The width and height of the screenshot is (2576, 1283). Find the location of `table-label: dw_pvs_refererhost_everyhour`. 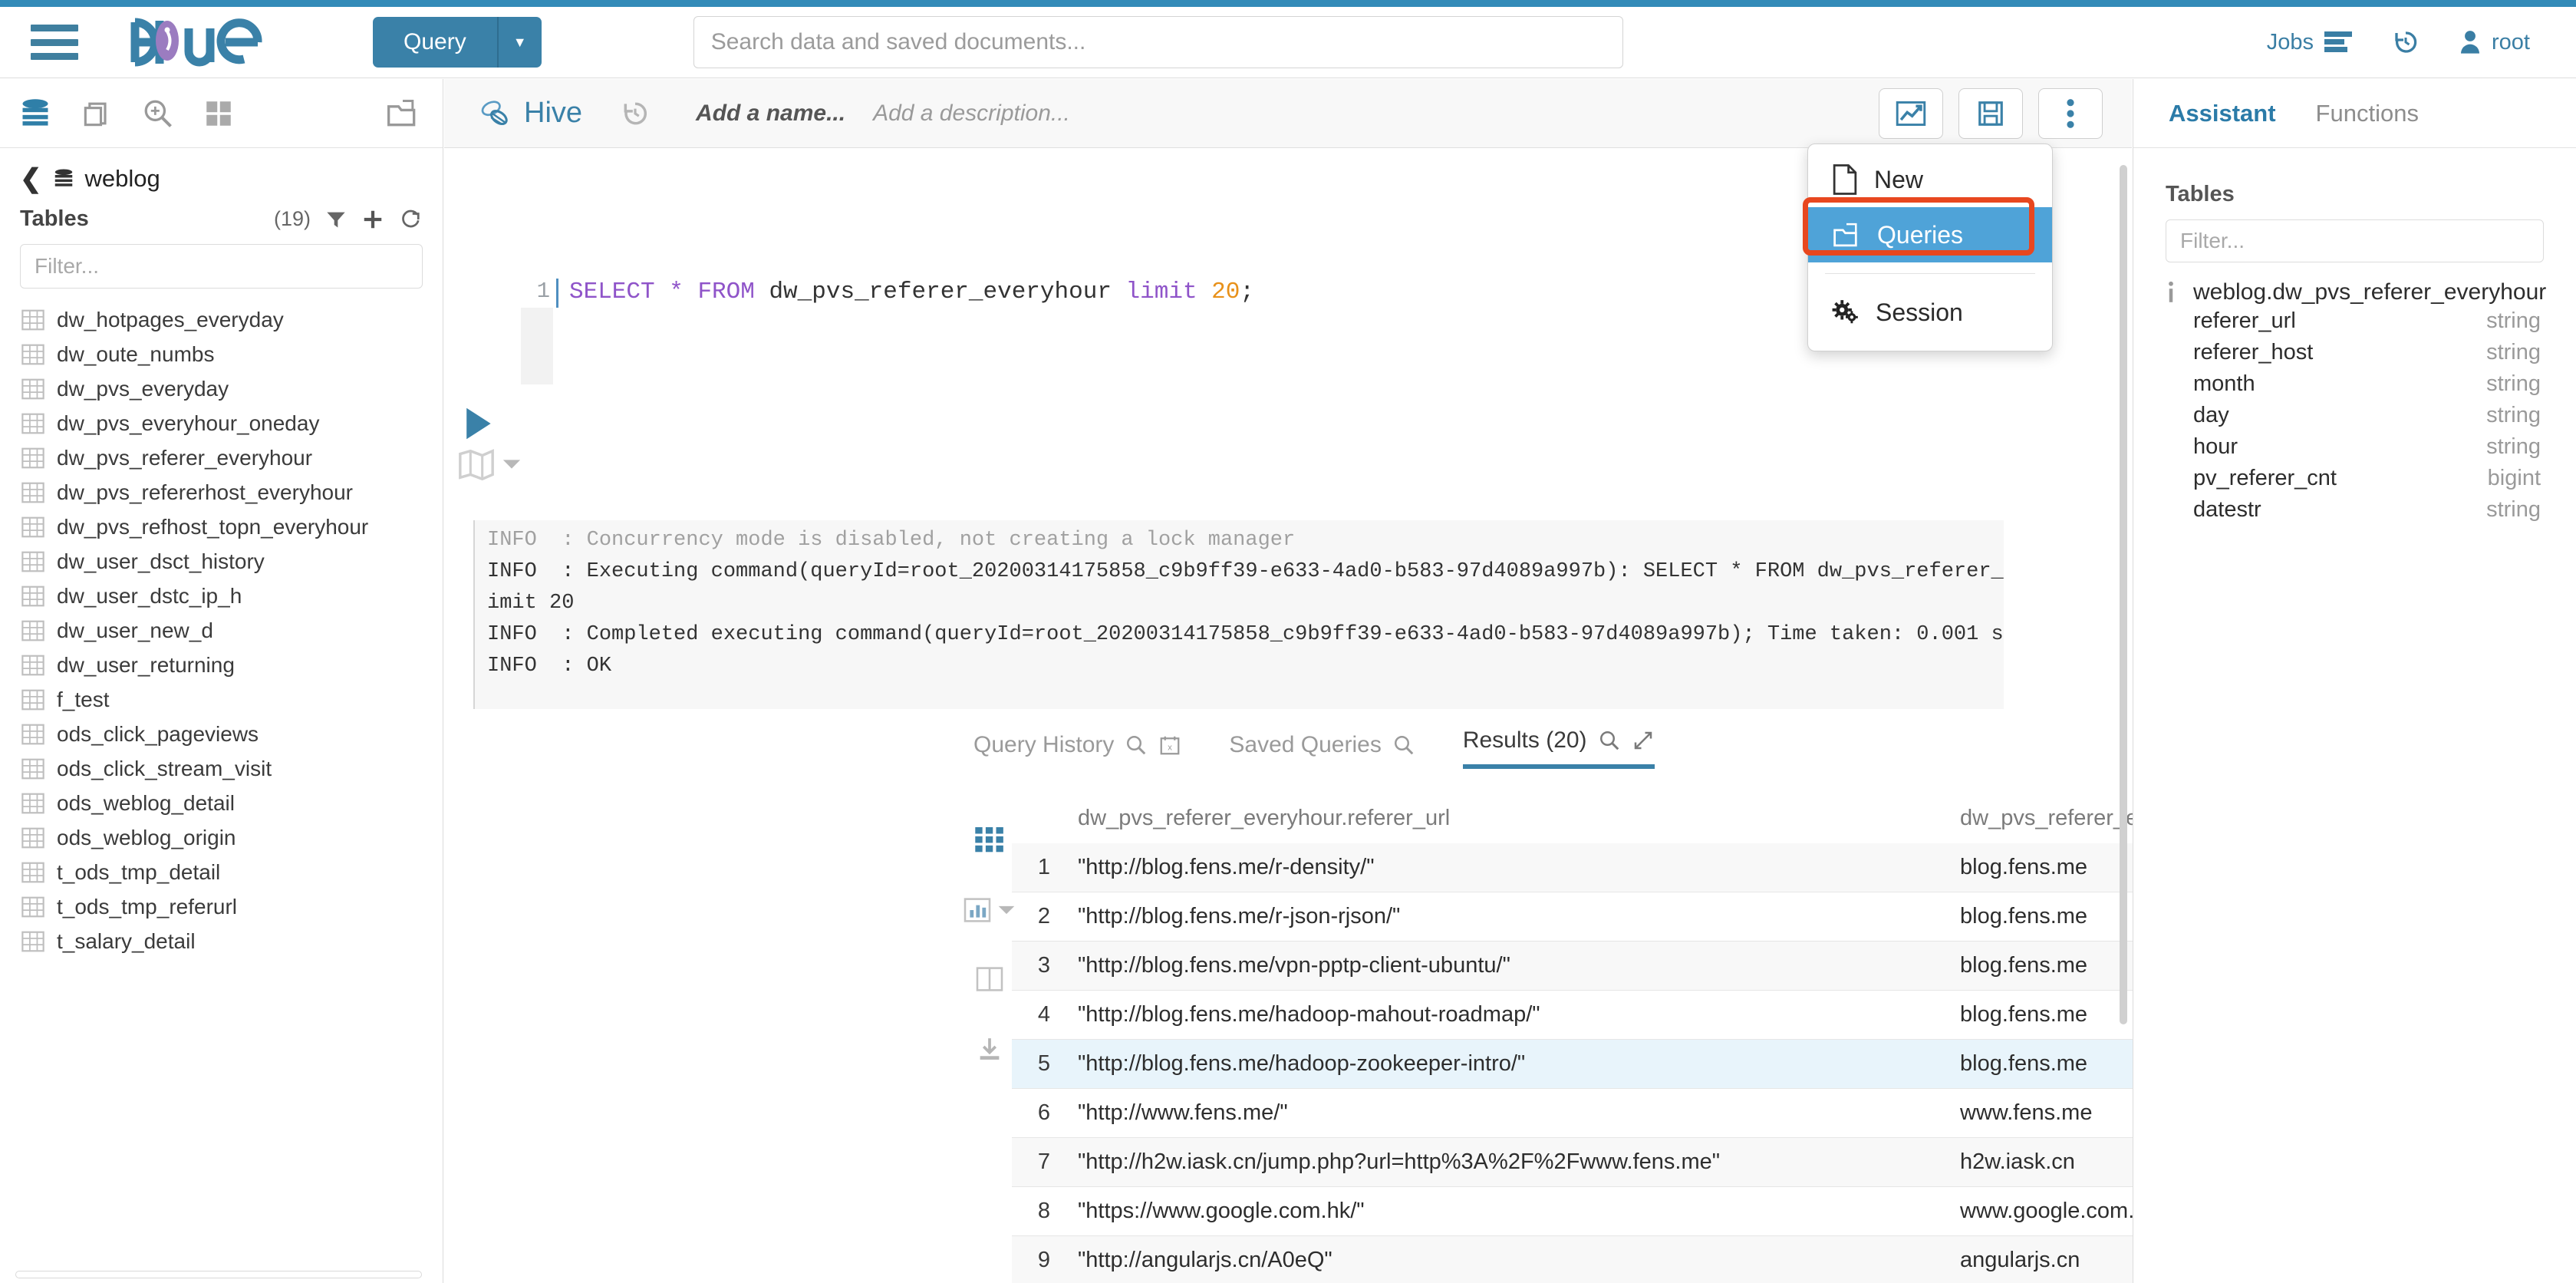

table-label: dw_pvs_refererhost_everyhour is located at coordinates (205, 492).